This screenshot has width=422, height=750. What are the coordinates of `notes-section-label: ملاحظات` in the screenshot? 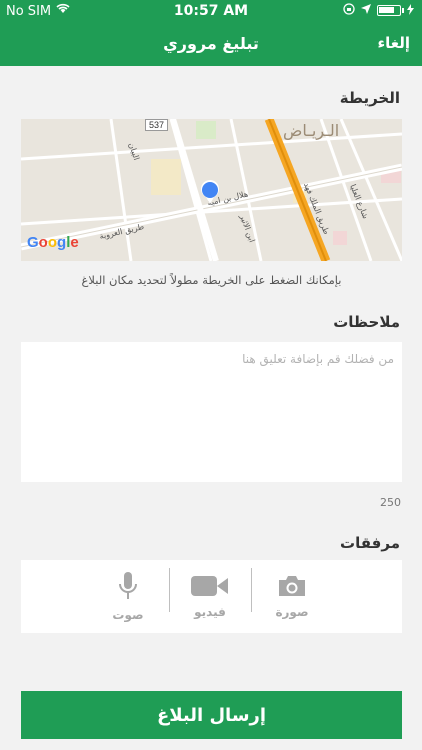 It's located at (366, 322).